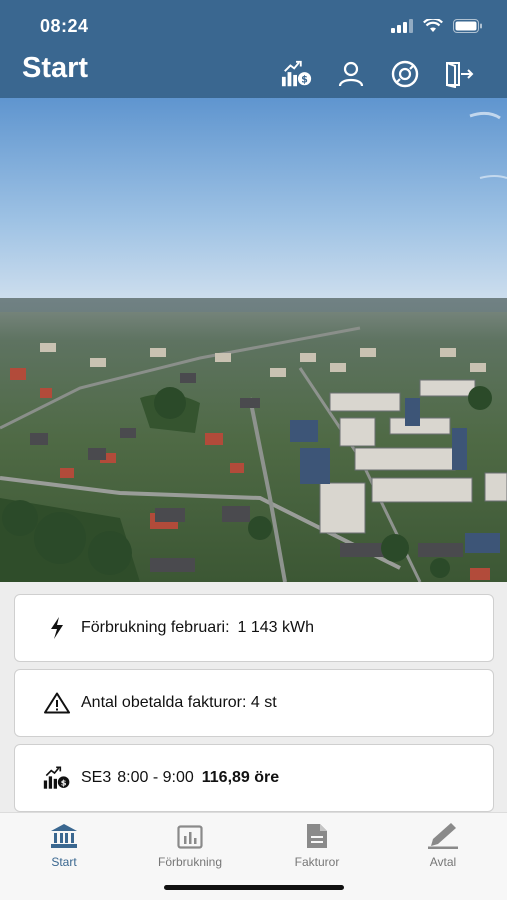  What do you see at coordinates (254, 887) in the screenshot?
I see `home-indicator` at bounding box center [254, 887].